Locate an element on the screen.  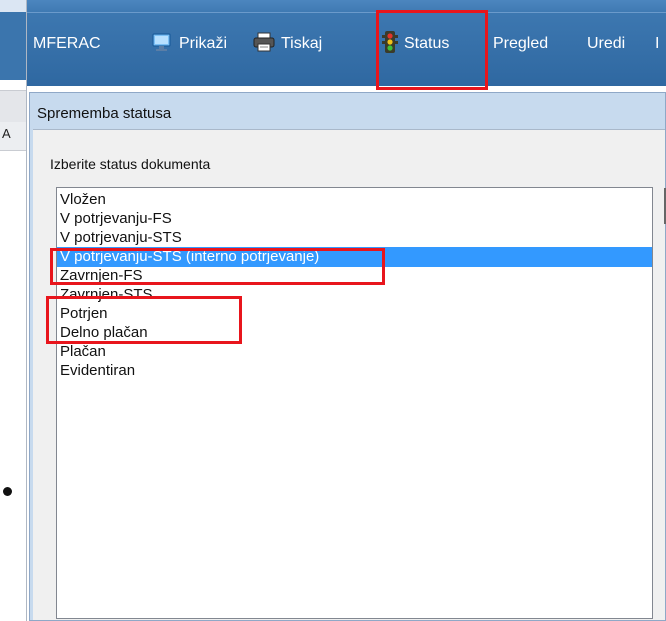
toolbar-prikazi-button: Prikaži is located at coordinates (189, 44).